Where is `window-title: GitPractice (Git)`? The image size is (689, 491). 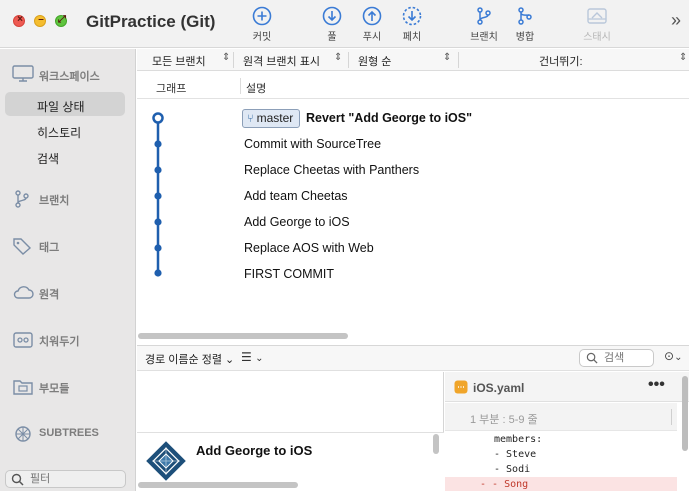 window-title: GitPractice (Git) is located at coordinates (151, 21).